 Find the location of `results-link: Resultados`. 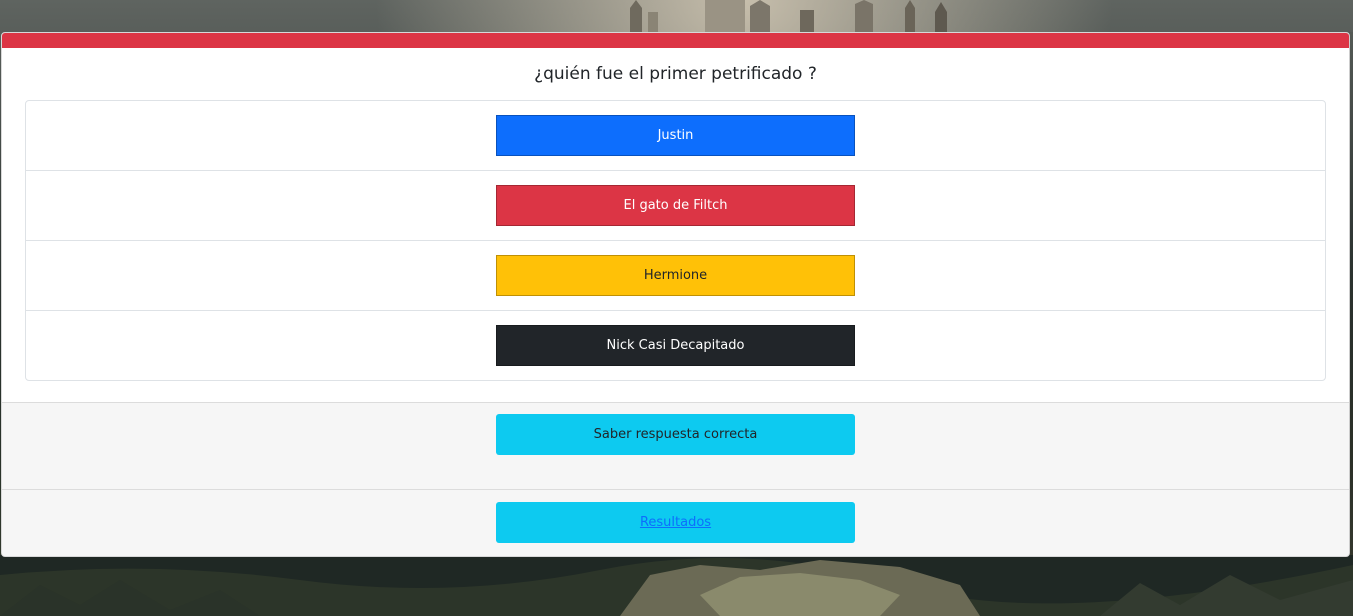

results-link: Resultados is located at coordinates (675, 522).